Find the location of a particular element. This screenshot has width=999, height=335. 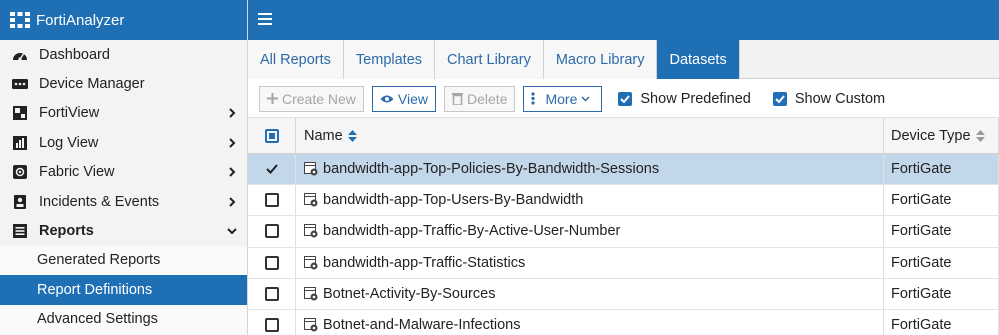

more-button: More is located at coordinates (563, 98).